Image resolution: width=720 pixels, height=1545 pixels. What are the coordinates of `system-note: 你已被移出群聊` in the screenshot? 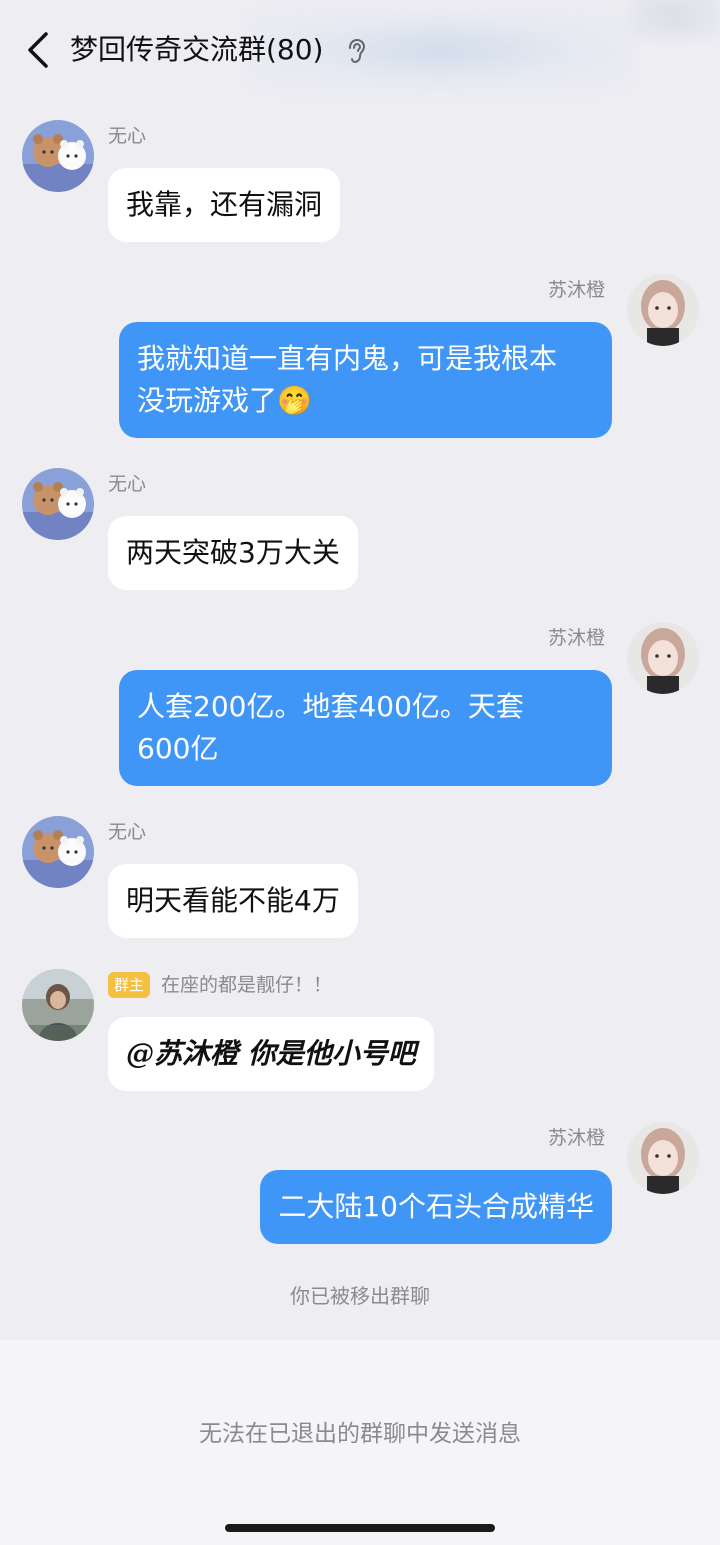 It's located at (360, 1296).